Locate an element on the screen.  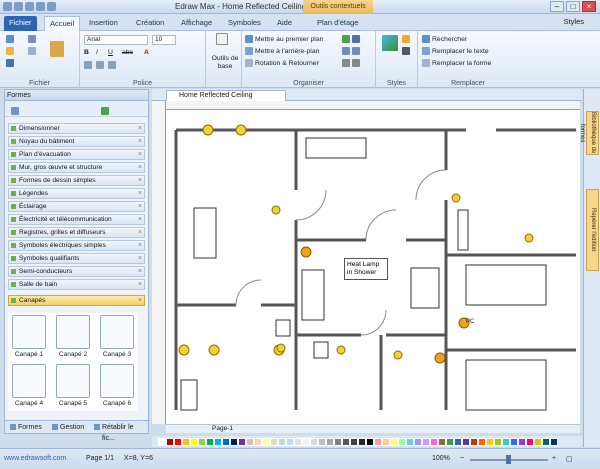
sofa-1-shape is located at coordinates (29, 332).